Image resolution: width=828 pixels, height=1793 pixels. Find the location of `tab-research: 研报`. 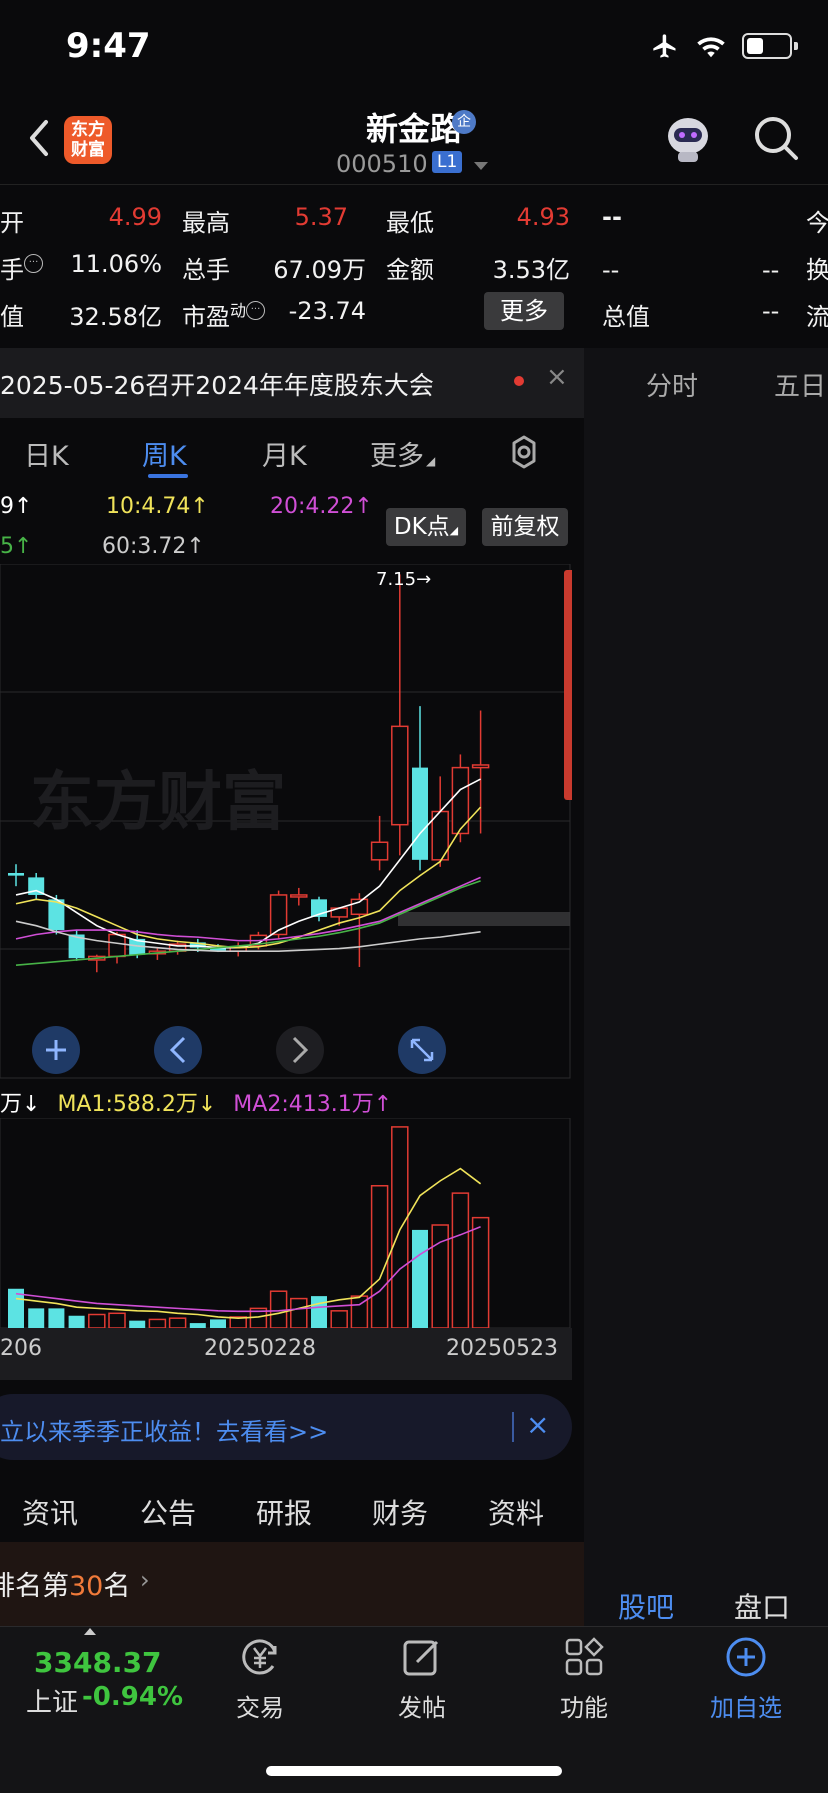

tab-research: 研报 is located at coordinates (284, 1512).